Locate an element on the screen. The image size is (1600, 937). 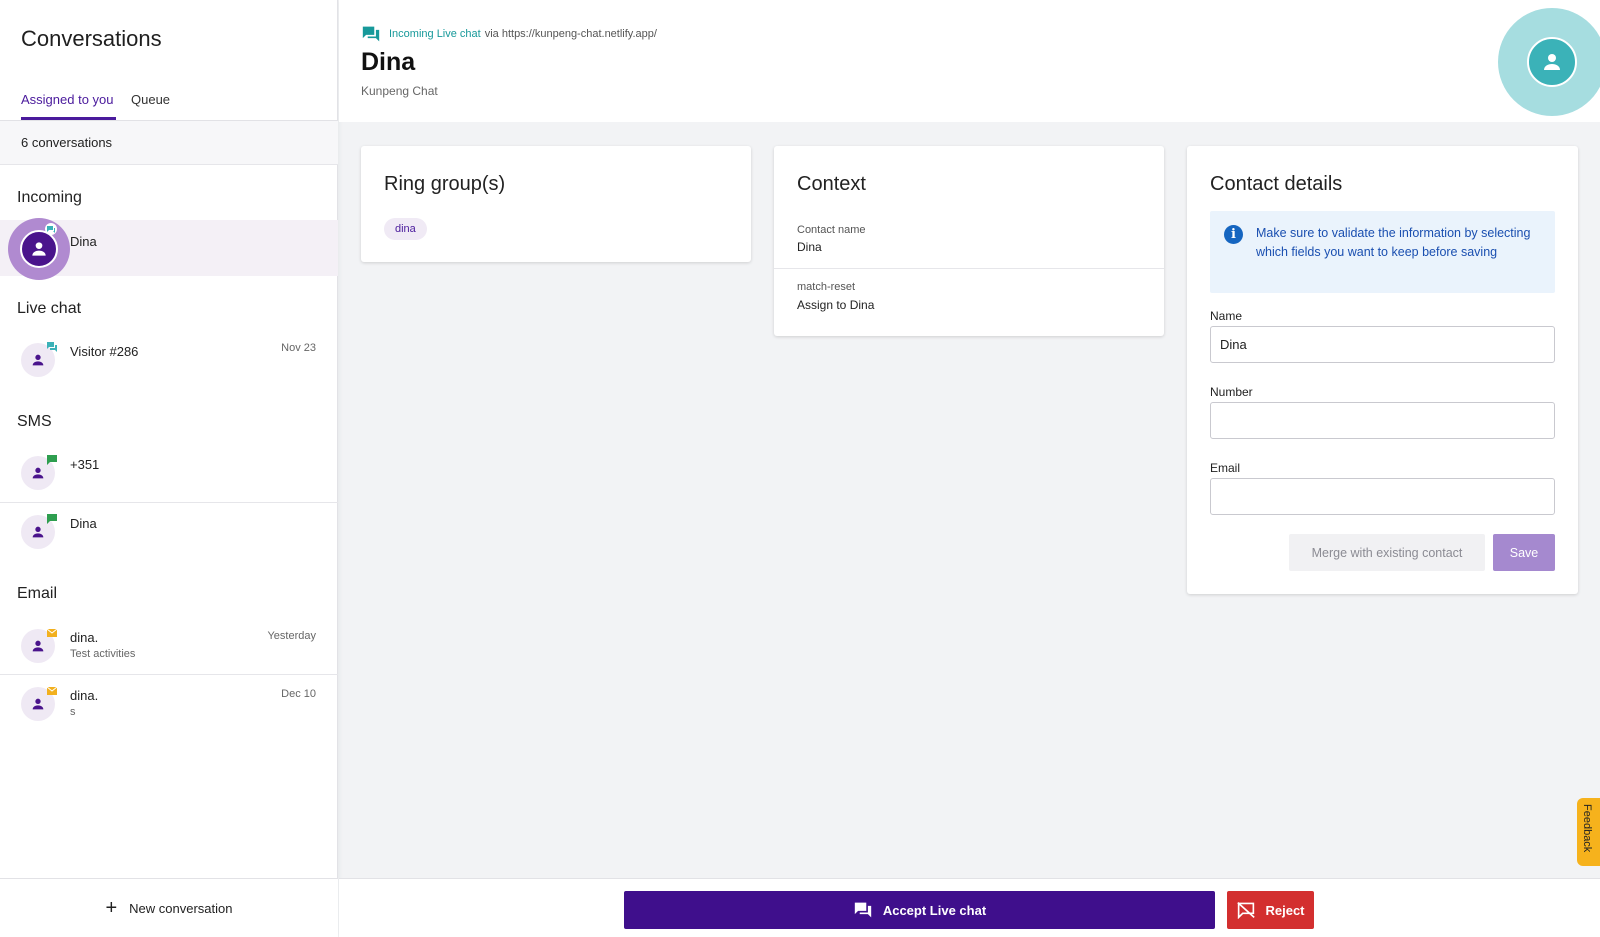
active-tab-indicator is located at coordinates (68, 118).